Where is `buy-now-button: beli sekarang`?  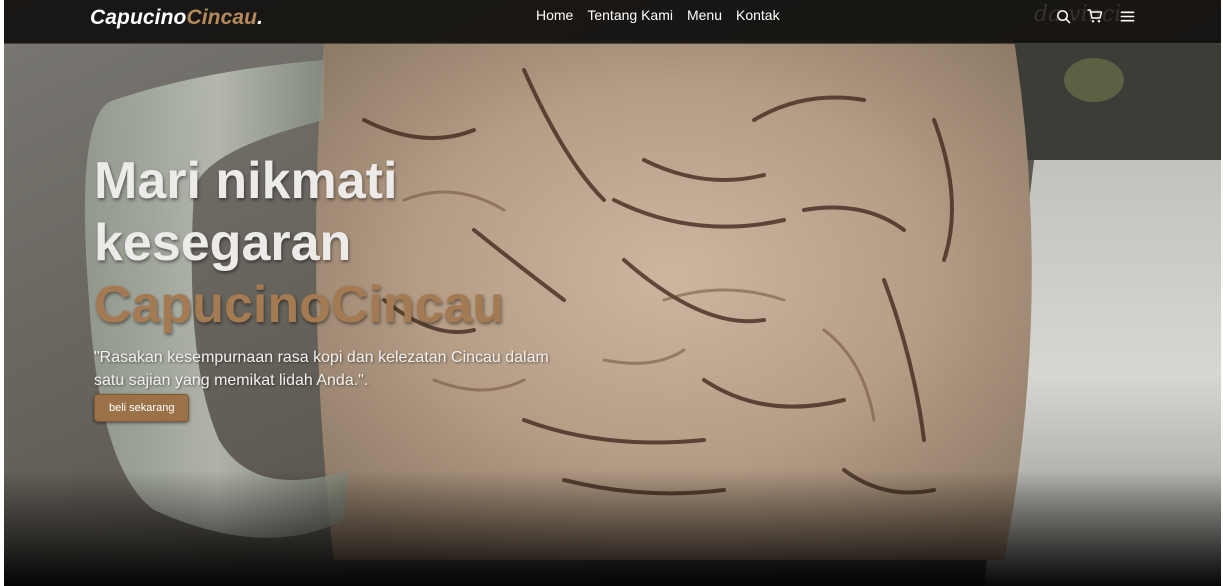
buy-now-button: beli sekarang is located at coordinates (142, 408).